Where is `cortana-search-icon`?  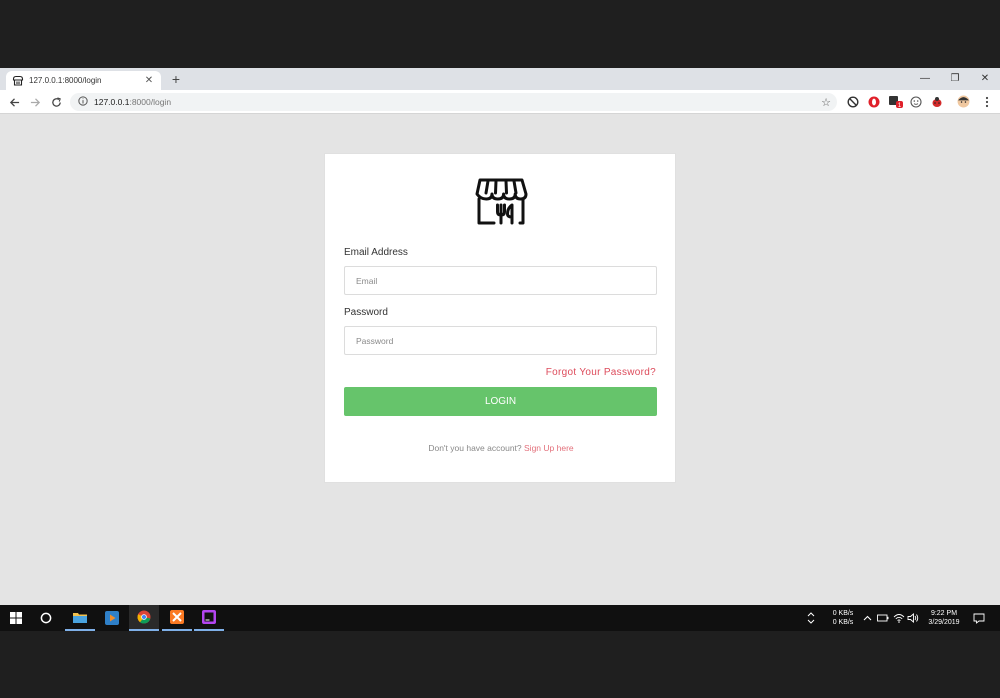 cortana-search-icon is located at coordinates (46, 618).